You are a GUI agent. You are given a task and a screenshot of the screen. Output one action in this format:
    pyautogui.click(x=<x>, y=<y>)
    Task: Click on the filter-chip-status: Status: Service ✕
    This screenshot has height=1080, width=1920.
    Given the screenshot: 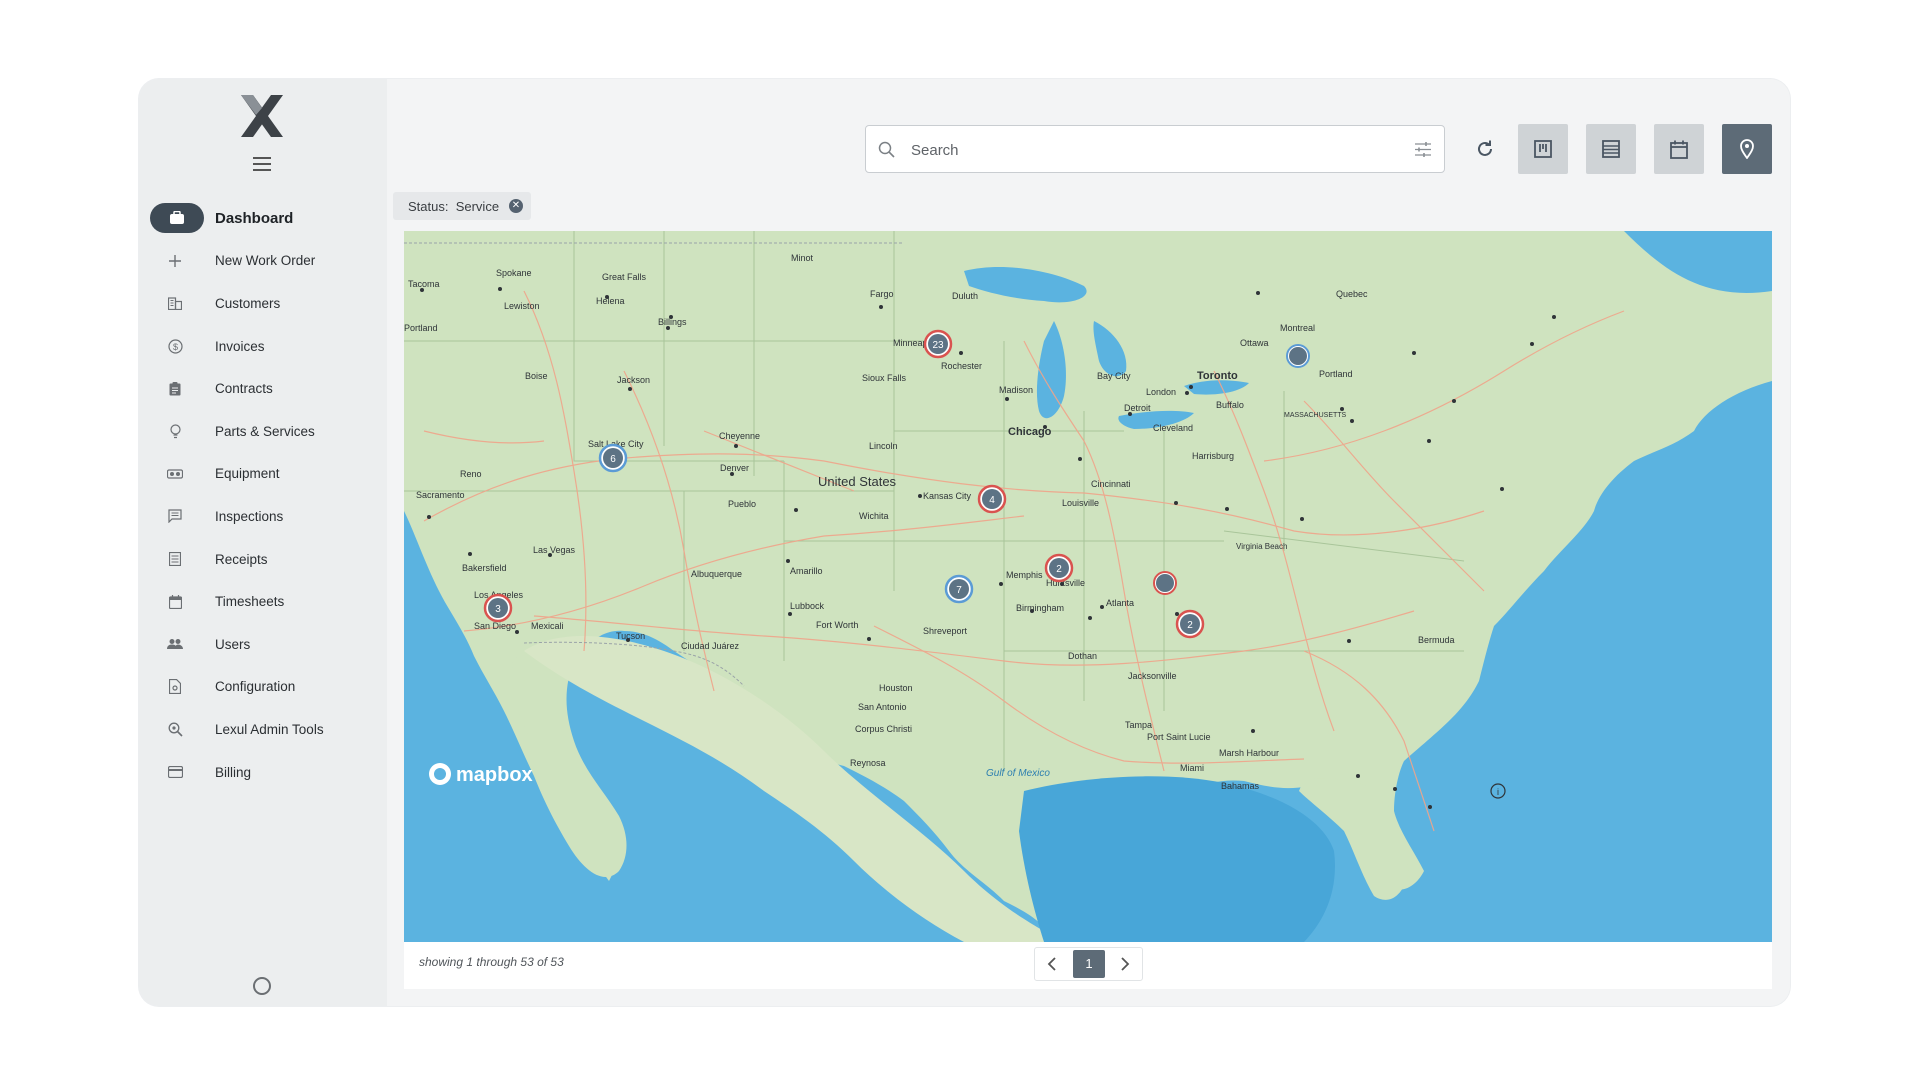 What is the action you would take?
    pyautogui.click(x=462, y=206)
    